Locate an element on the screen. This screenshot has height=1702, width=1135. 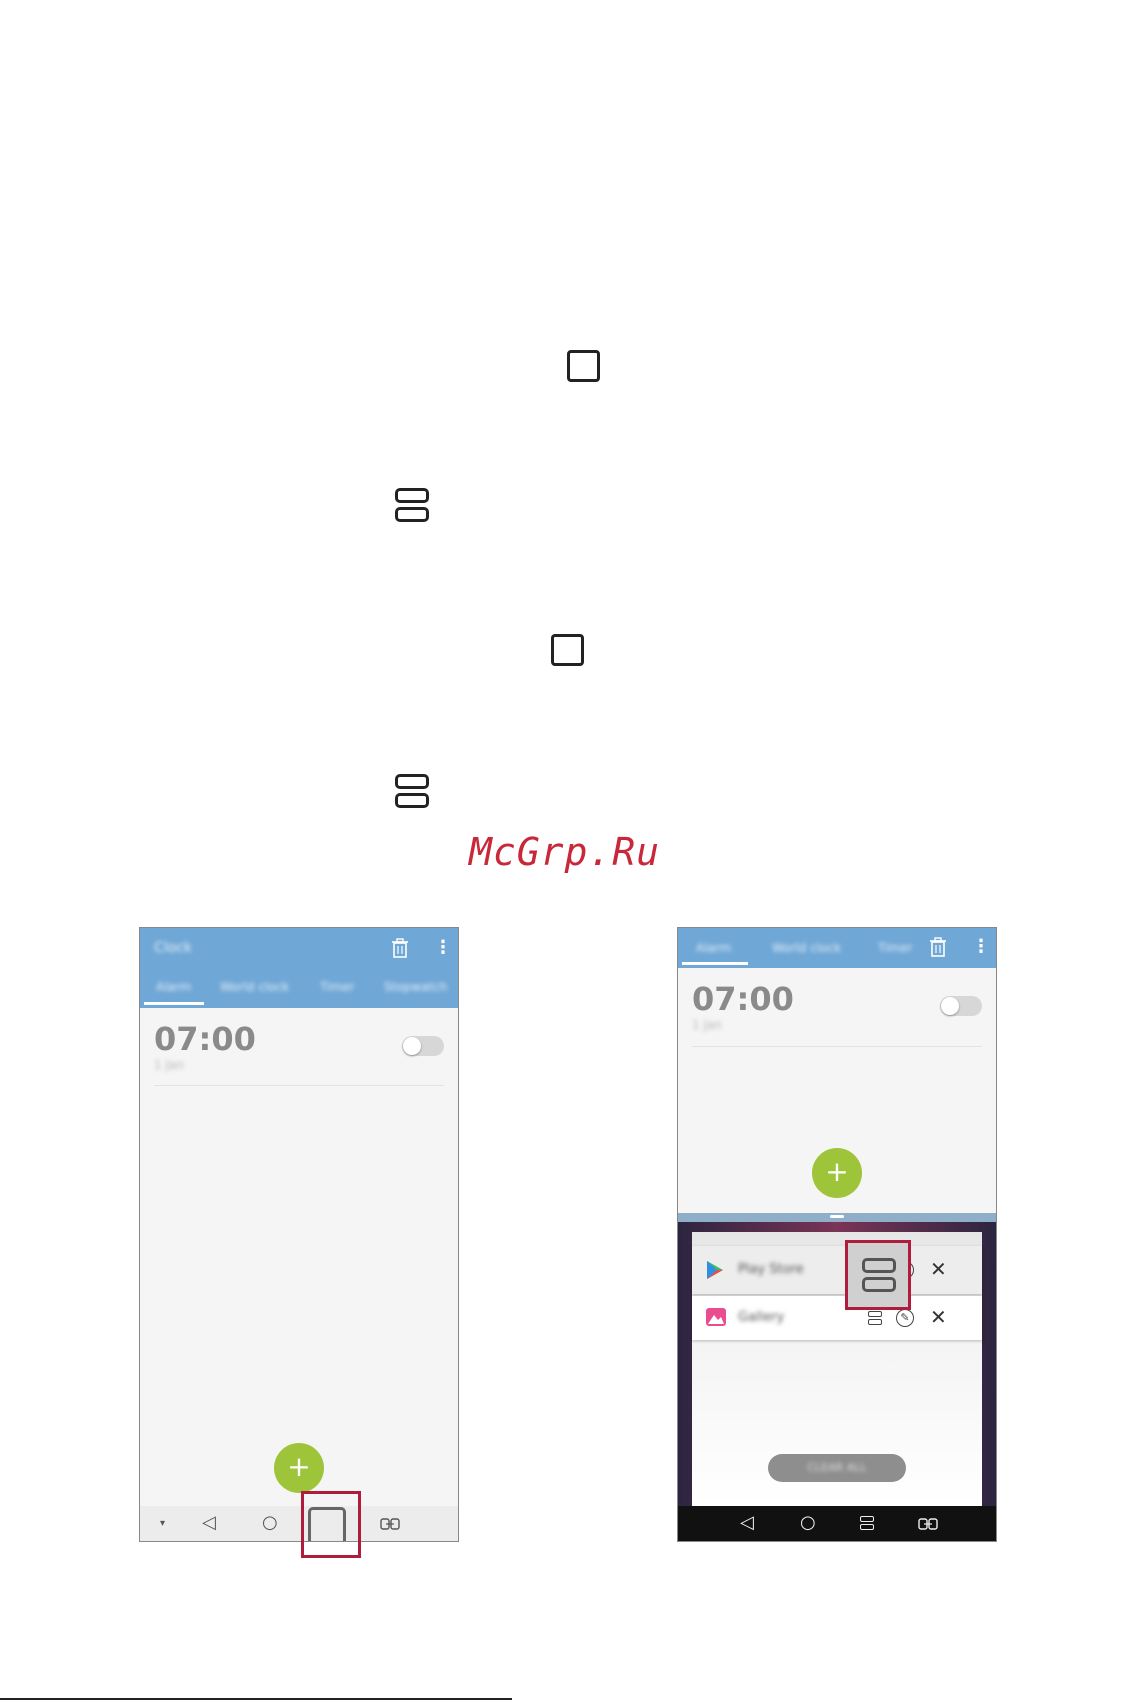
clear-all-label: CLEAR ALL is located at coordinates (837, 1467).